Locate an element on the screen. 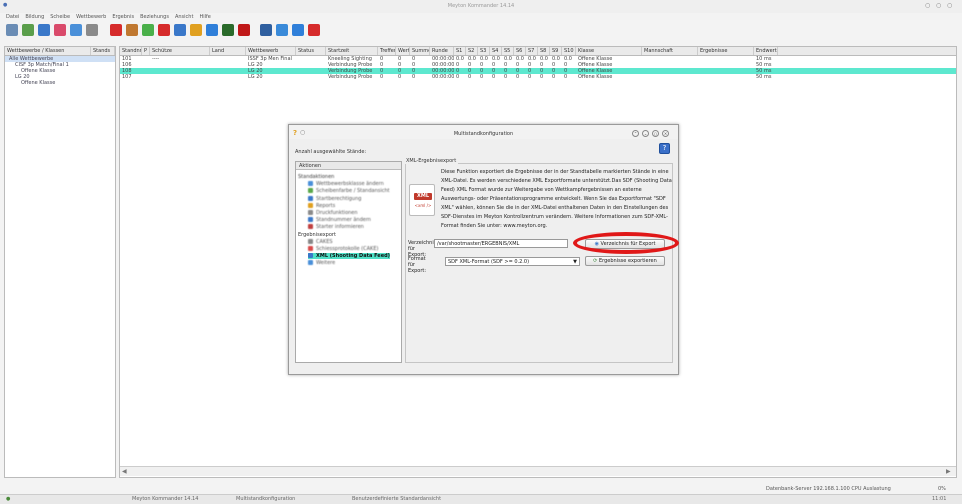  menu-item-4: Ergebnis is located at coordinates (123, 17).